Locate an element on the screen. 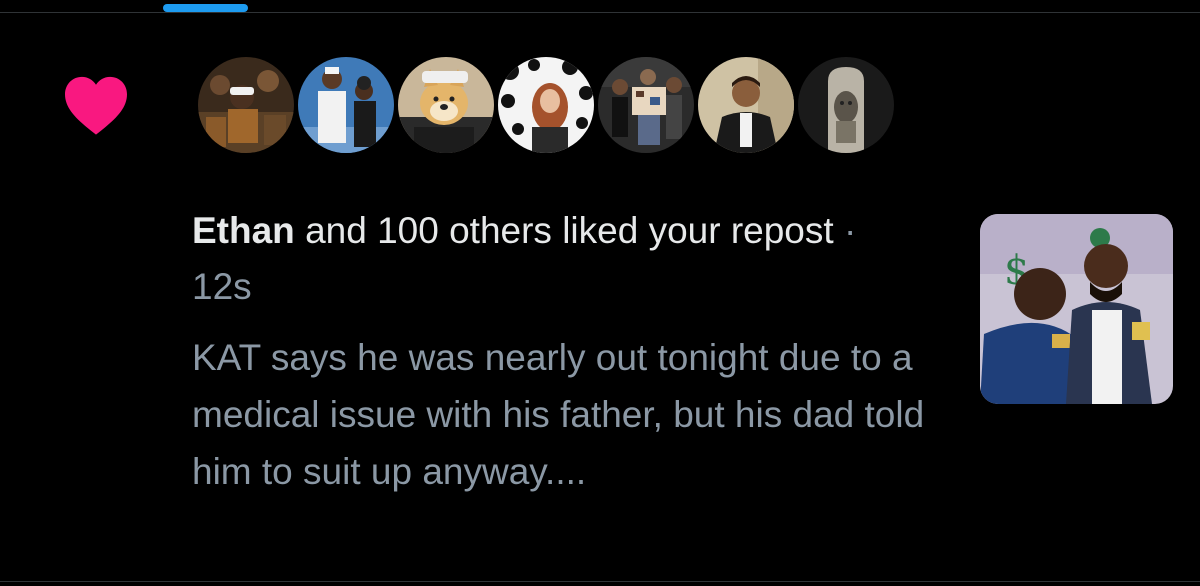 Image resolution: width=1200 pixels, height=586 pixels. post-thumbnail: $ is located at coordinates (1076, 309).